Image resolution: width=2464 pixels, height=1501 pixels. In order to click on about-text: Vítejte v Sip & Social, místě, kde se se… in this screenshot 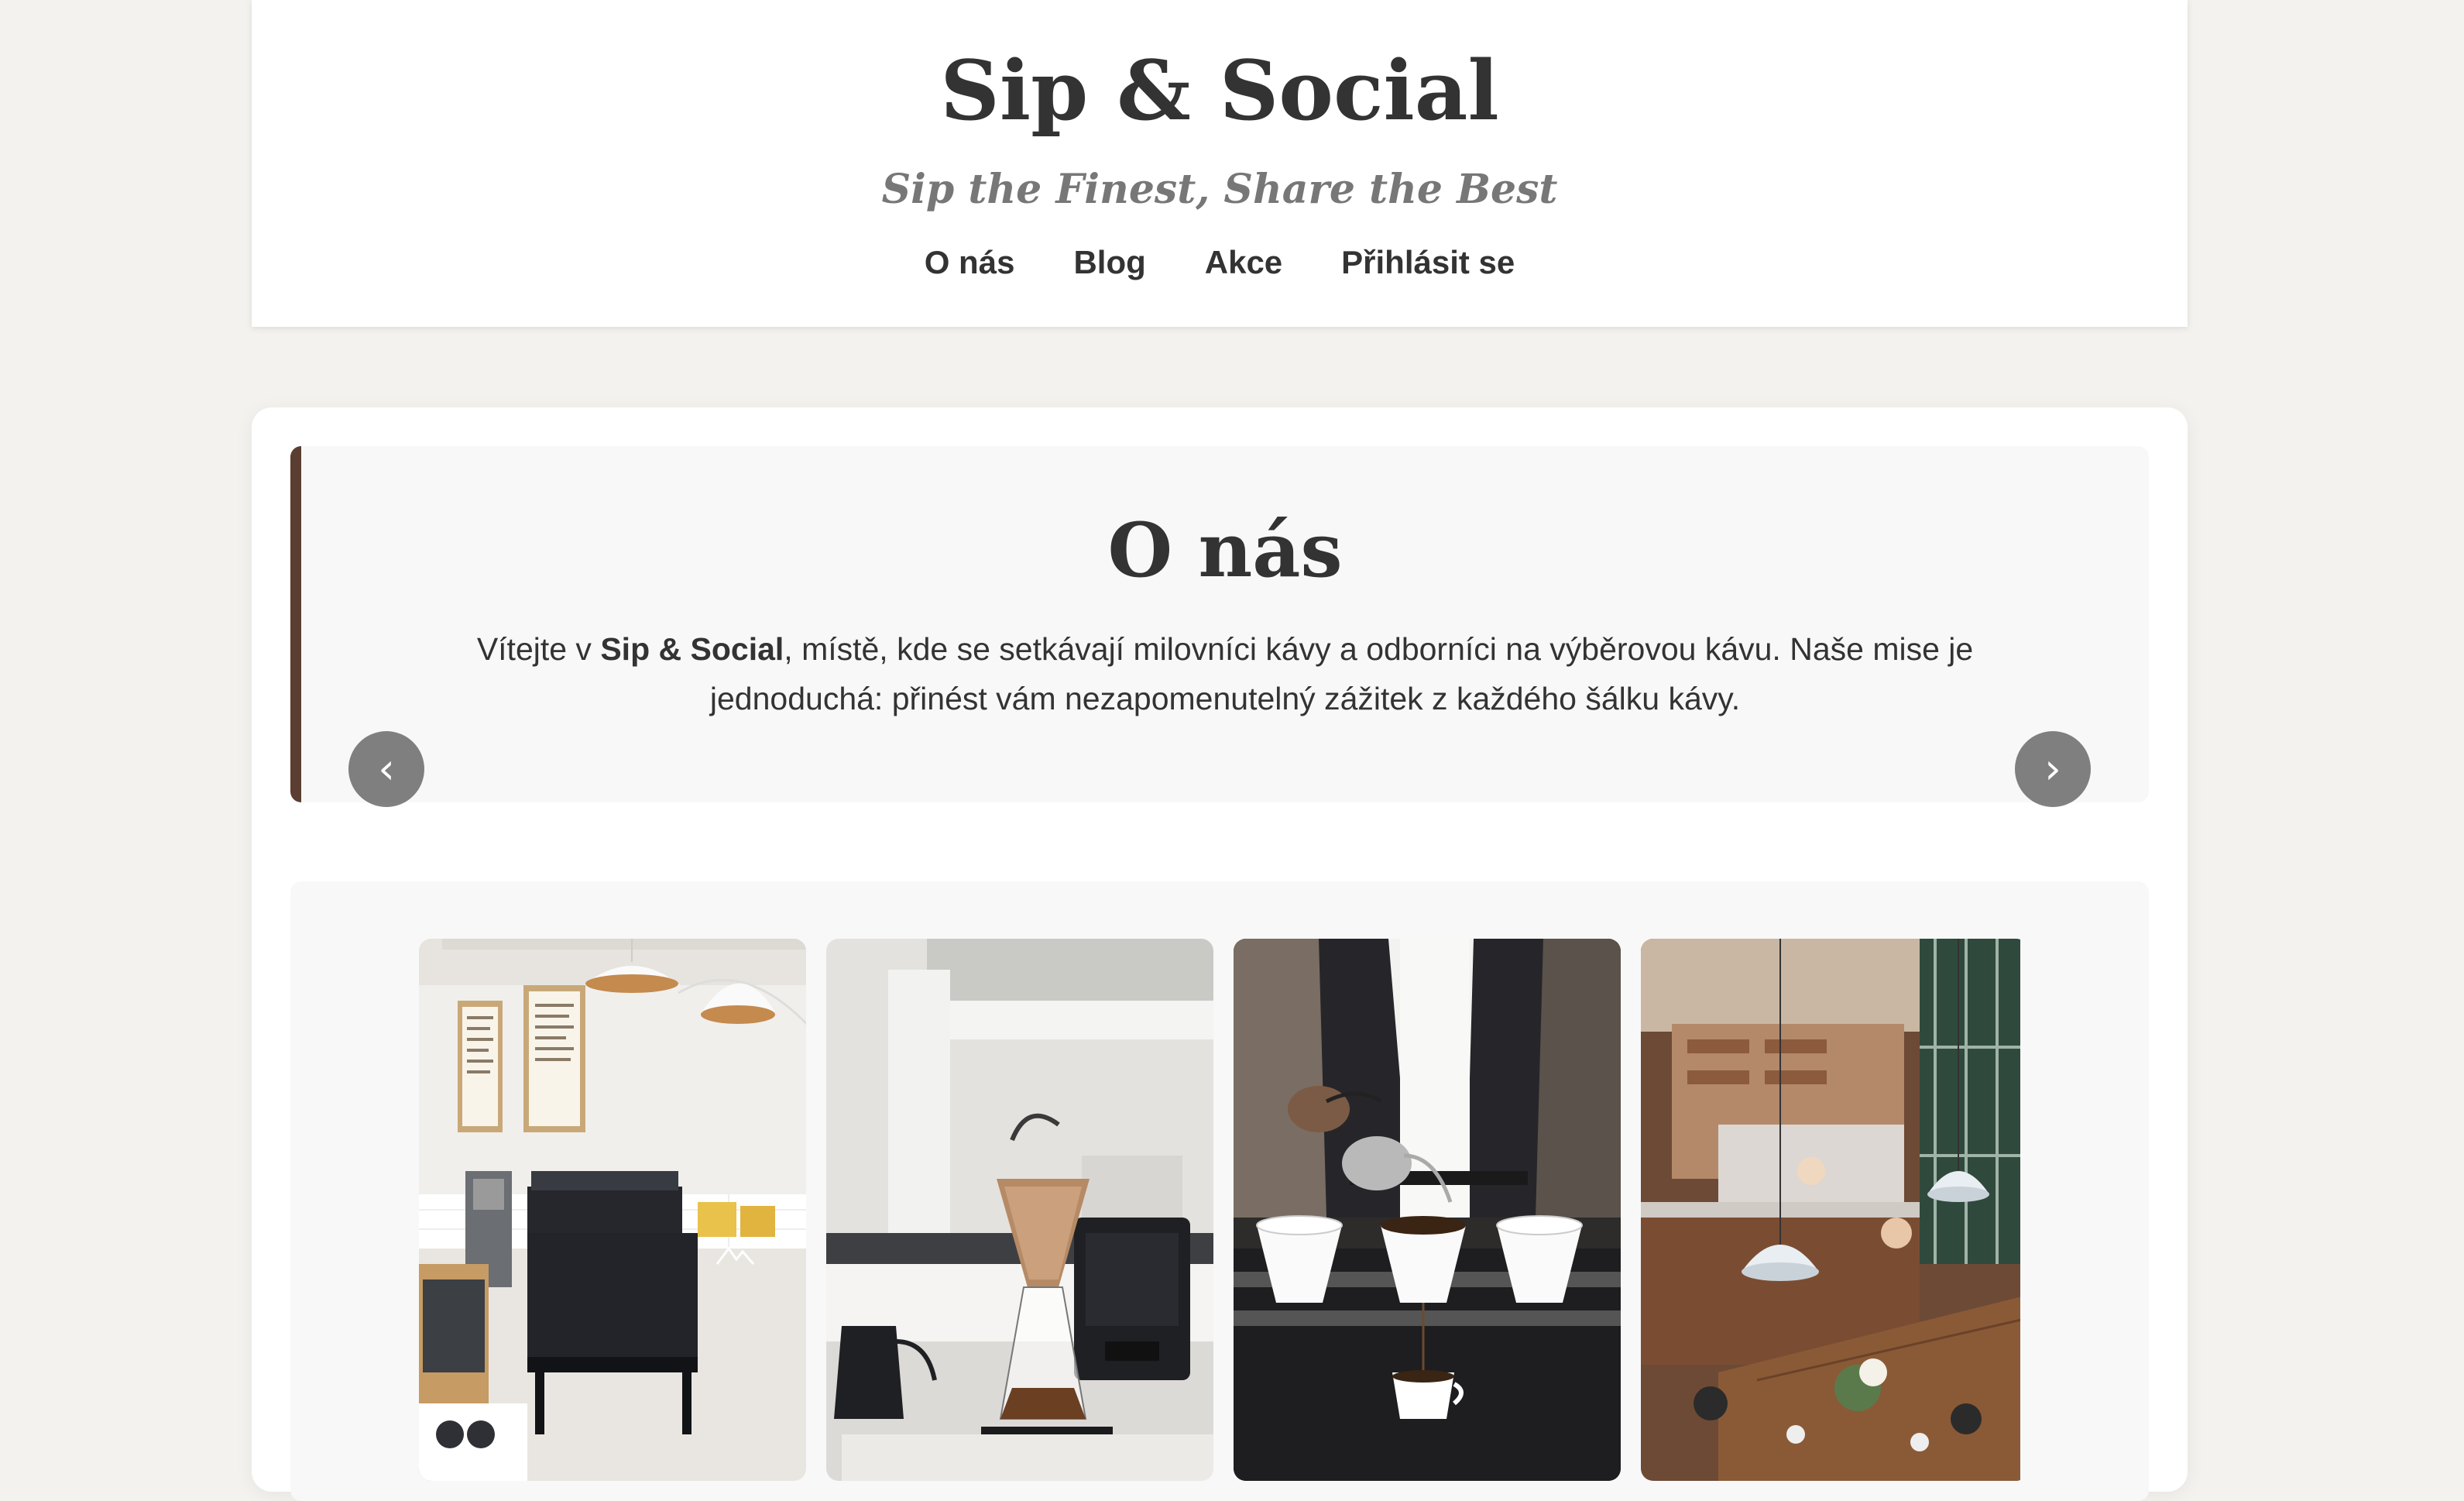, I will do `click(1225, 673)`.